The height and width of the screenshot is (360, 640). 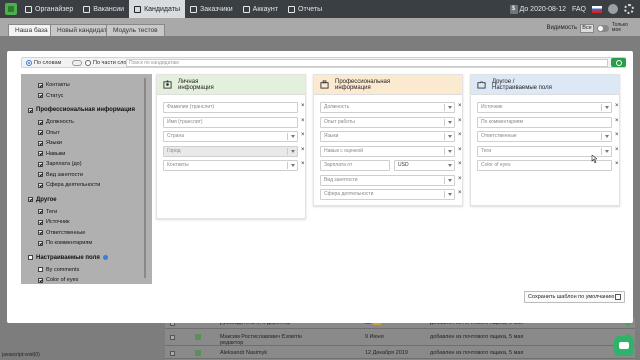 I want to click on tree-item: Сфера деятельности, so click(x=69, y=185).